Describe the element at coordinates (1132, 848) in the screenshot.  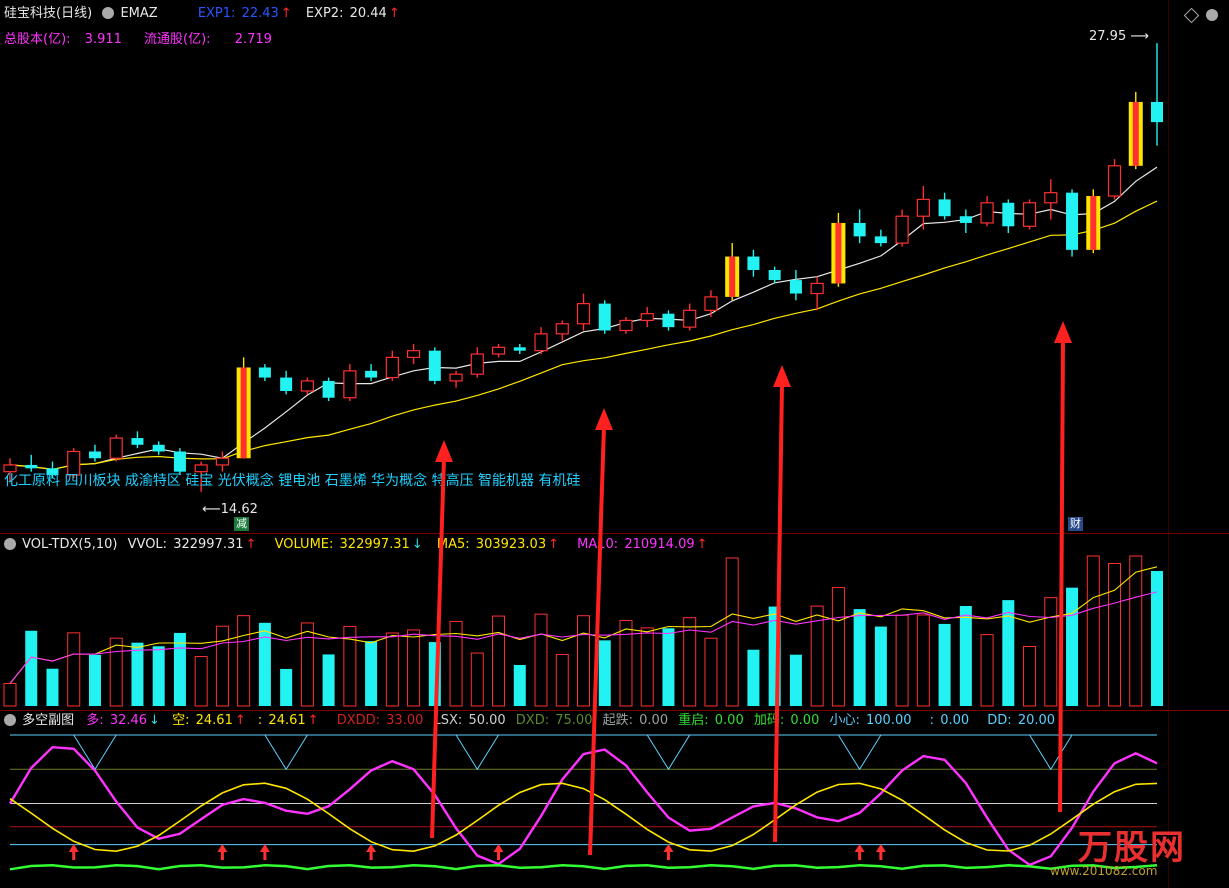
I see `watermark-text: 万股网` at that location.